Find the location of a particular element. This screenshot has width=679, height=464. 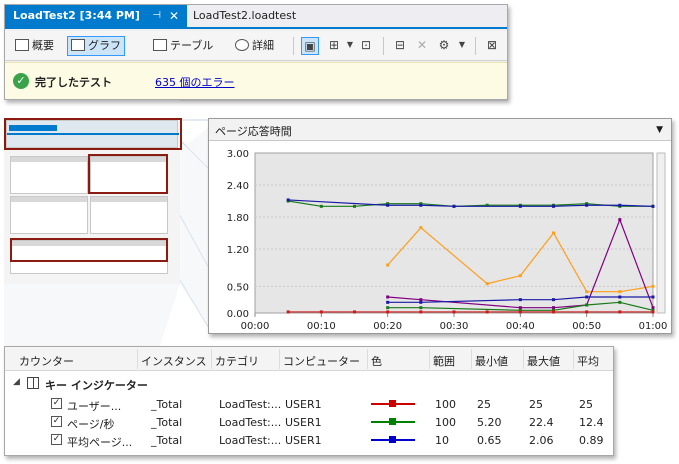

pin-icon: ⊣ is located at coordinates (156, 16).